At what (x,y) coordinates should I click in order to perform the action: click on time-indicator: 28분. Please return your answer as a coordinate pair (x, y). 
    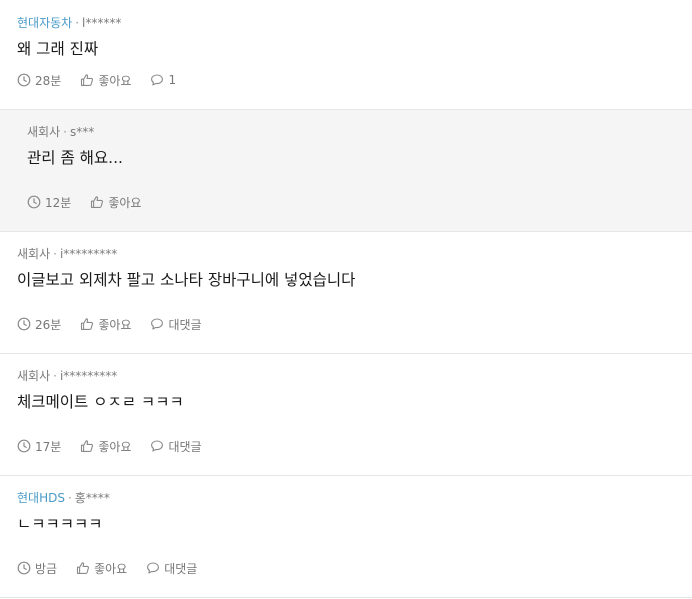
    Looking at the image, I should click on (39, 80).